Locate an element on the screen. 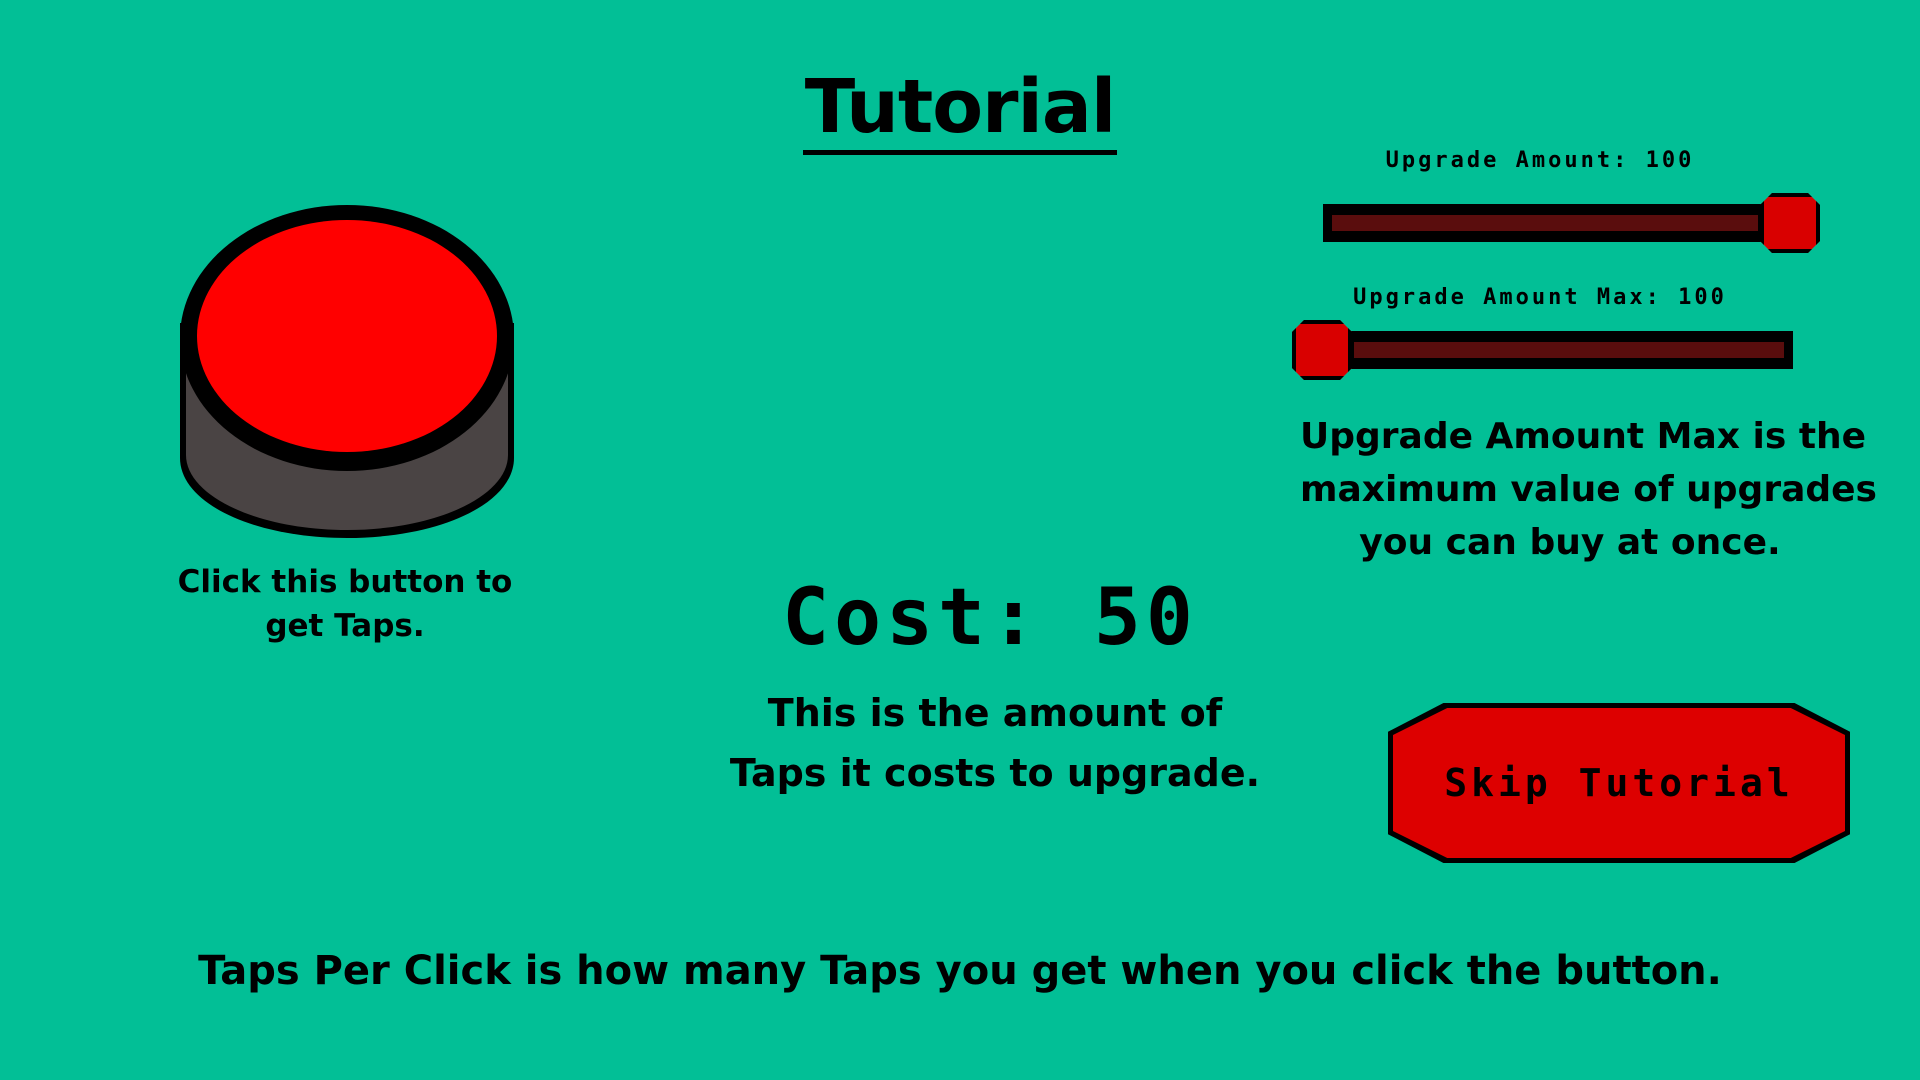  upgrade-amount-max-label: Upgrade Amount Max: 100 is located at coordinates (1540, 297).